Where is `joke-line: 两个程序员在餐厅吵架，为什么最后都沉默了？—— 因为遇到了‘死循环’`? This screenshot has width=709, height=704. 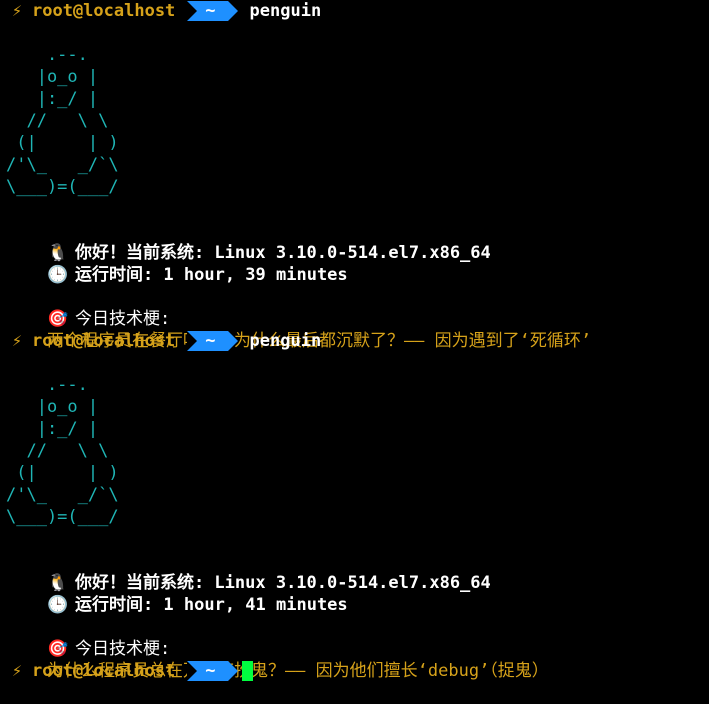 joke-line: 两个程序员在餐厅吵架，为什么最后都沉默了？—— 因为遇到了‘死循环’ is located at coordinates (354, 329).